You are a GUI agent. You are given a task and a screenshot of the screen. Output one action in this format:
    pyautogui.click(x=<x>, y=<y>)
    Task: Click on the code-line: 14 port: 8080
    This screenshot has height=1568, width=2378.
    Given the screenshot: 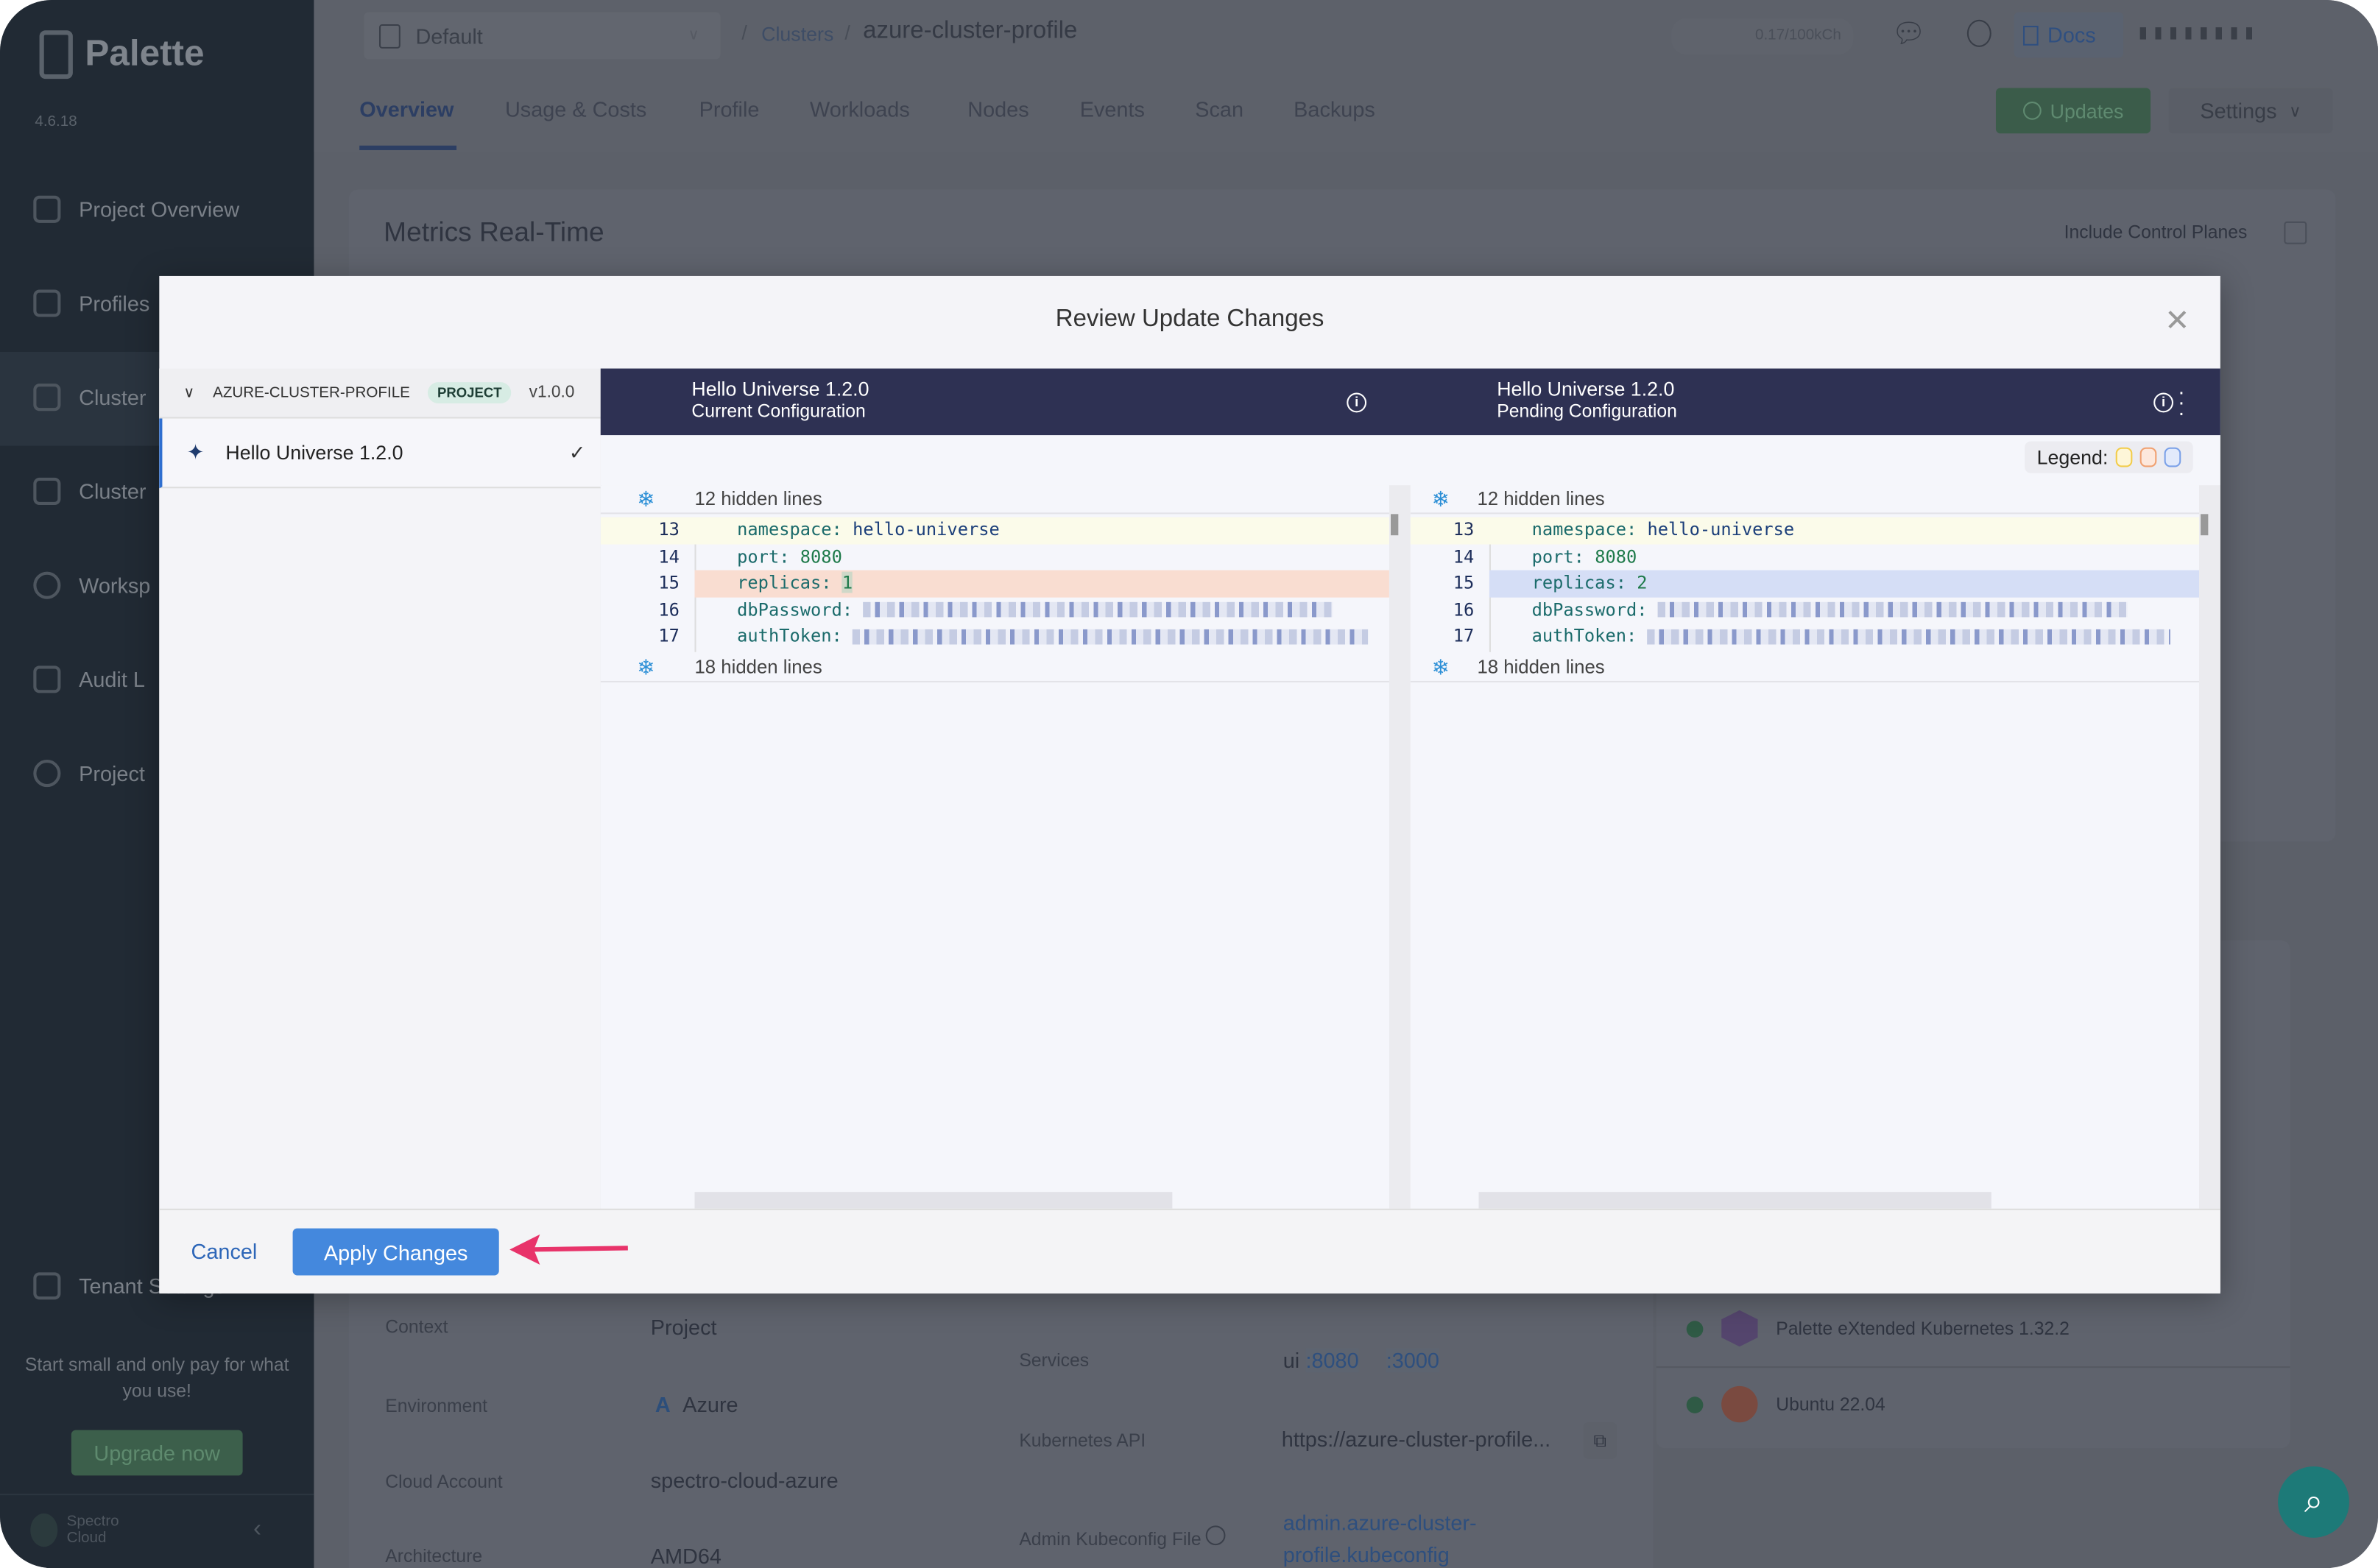 What is the action you would take?
    pyautogui.click(x=1545, y=556)
    